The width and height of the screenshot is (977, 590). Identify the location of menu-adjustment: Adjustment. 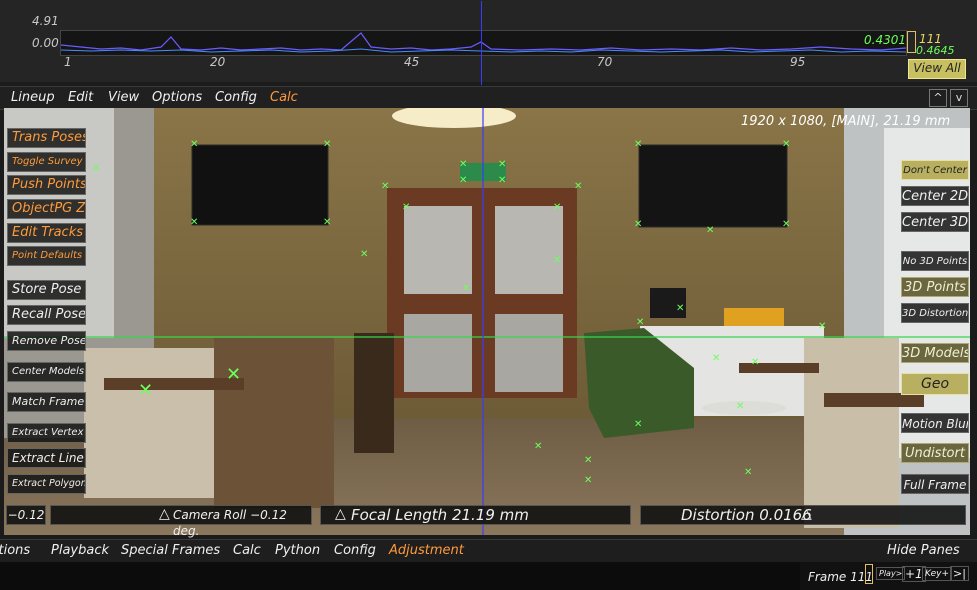
(426, 550).